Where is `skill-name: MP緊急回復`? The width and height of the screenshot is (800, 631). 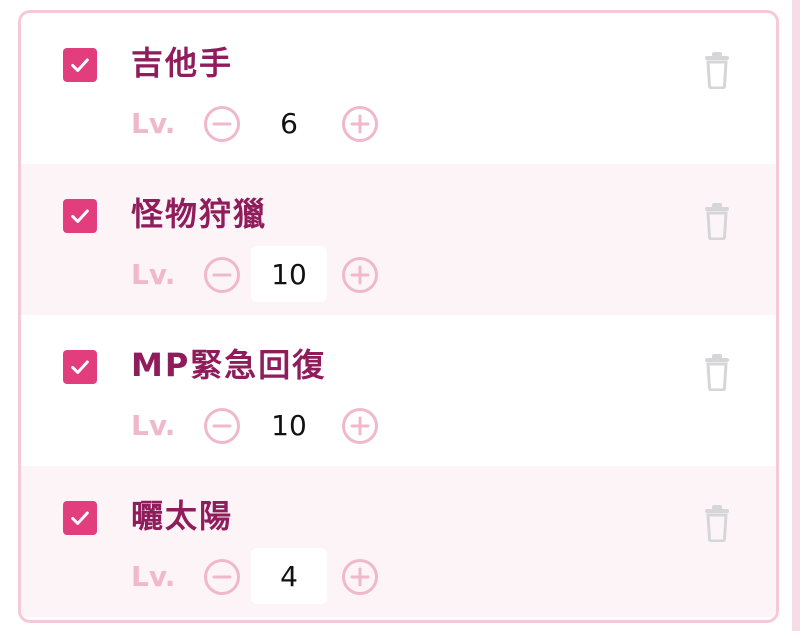
skill-name: MP緊急回復 is located at coordinates (229, 365).